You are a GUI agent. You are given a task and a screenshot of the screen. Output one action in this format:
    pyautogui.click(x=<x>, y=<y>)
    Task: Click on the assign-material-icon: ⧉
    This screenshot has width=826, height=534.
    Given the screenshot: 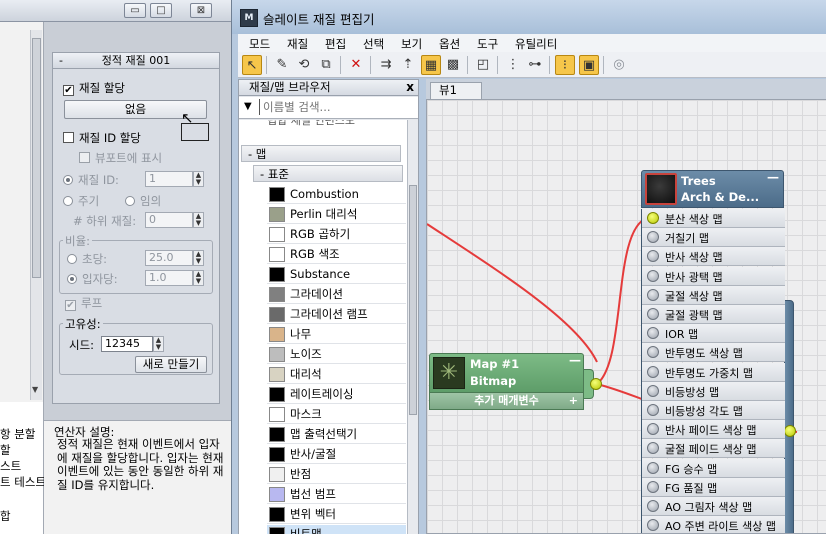 What is the action you would take?
    pyautogui.click(x=326, y=65)
    